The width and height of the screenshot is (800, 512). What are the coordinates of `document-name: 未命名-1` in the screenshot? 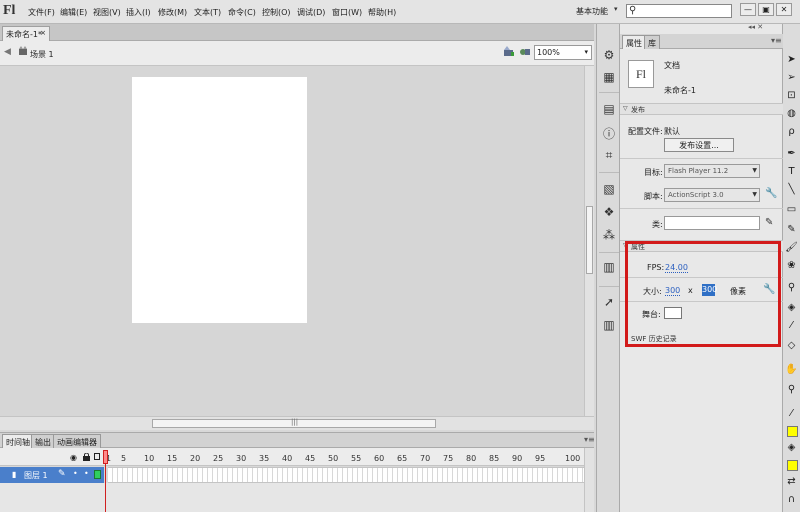 It's located at (680, 90).